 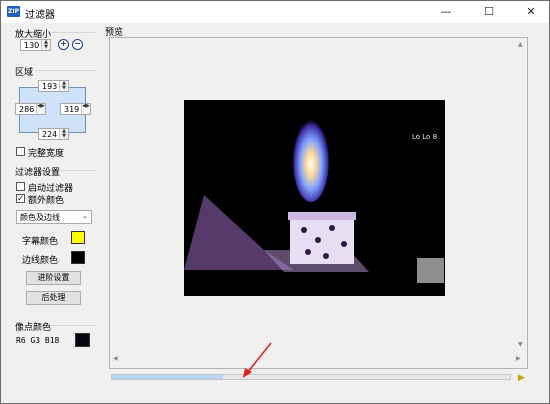 I want to click on extra-color-checkbox: ✓, so click(x=20, y=198).